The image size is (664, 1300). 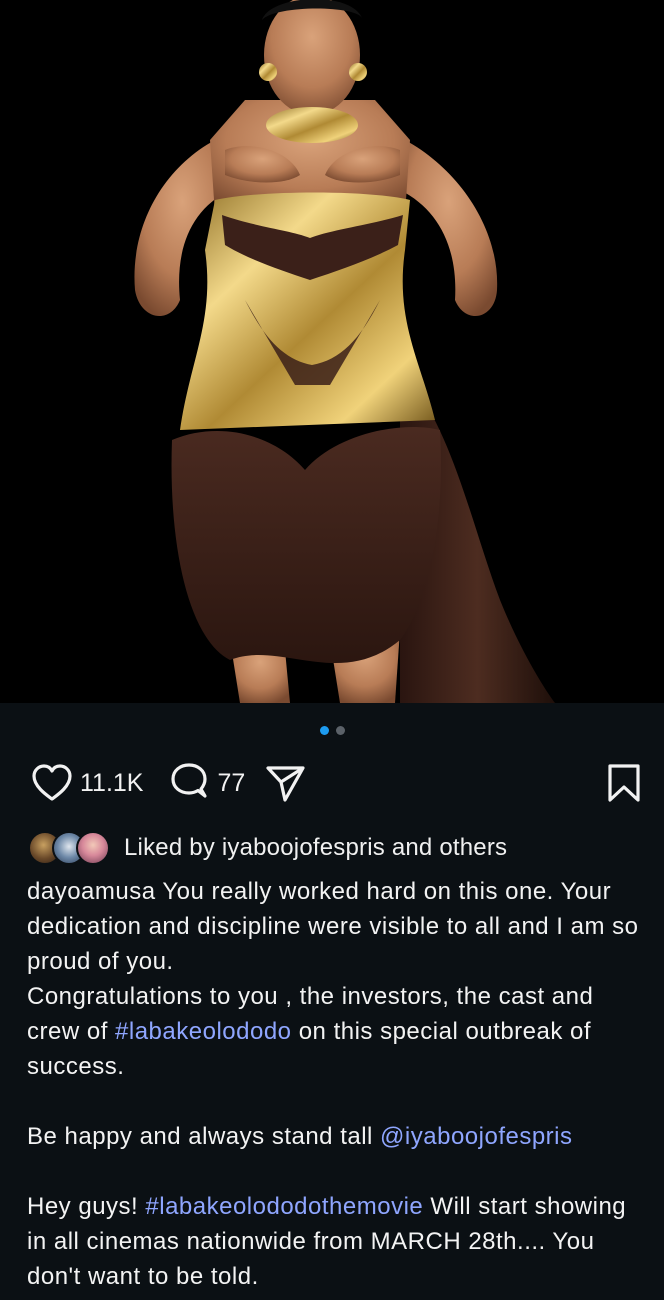 I want to click on caption-text: Be happy and always stand tall, so click(x=204, y=1136).